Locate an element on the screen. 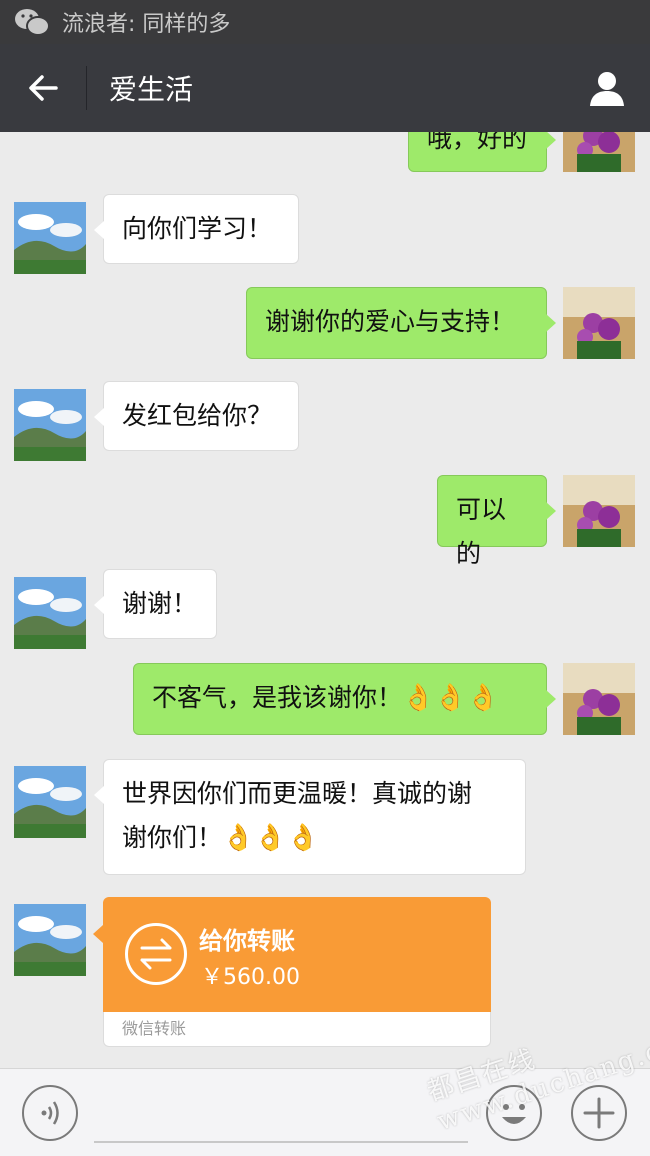 The image size is (650, 1156). voice-button is located at coordinates (50, 1113).